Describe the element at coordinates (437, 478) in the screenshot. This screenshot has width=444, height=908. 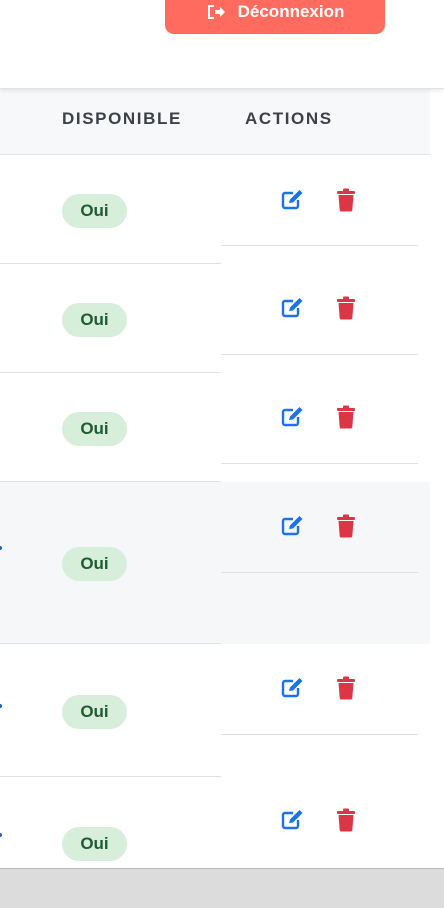
I see `right-gutter` at that location.